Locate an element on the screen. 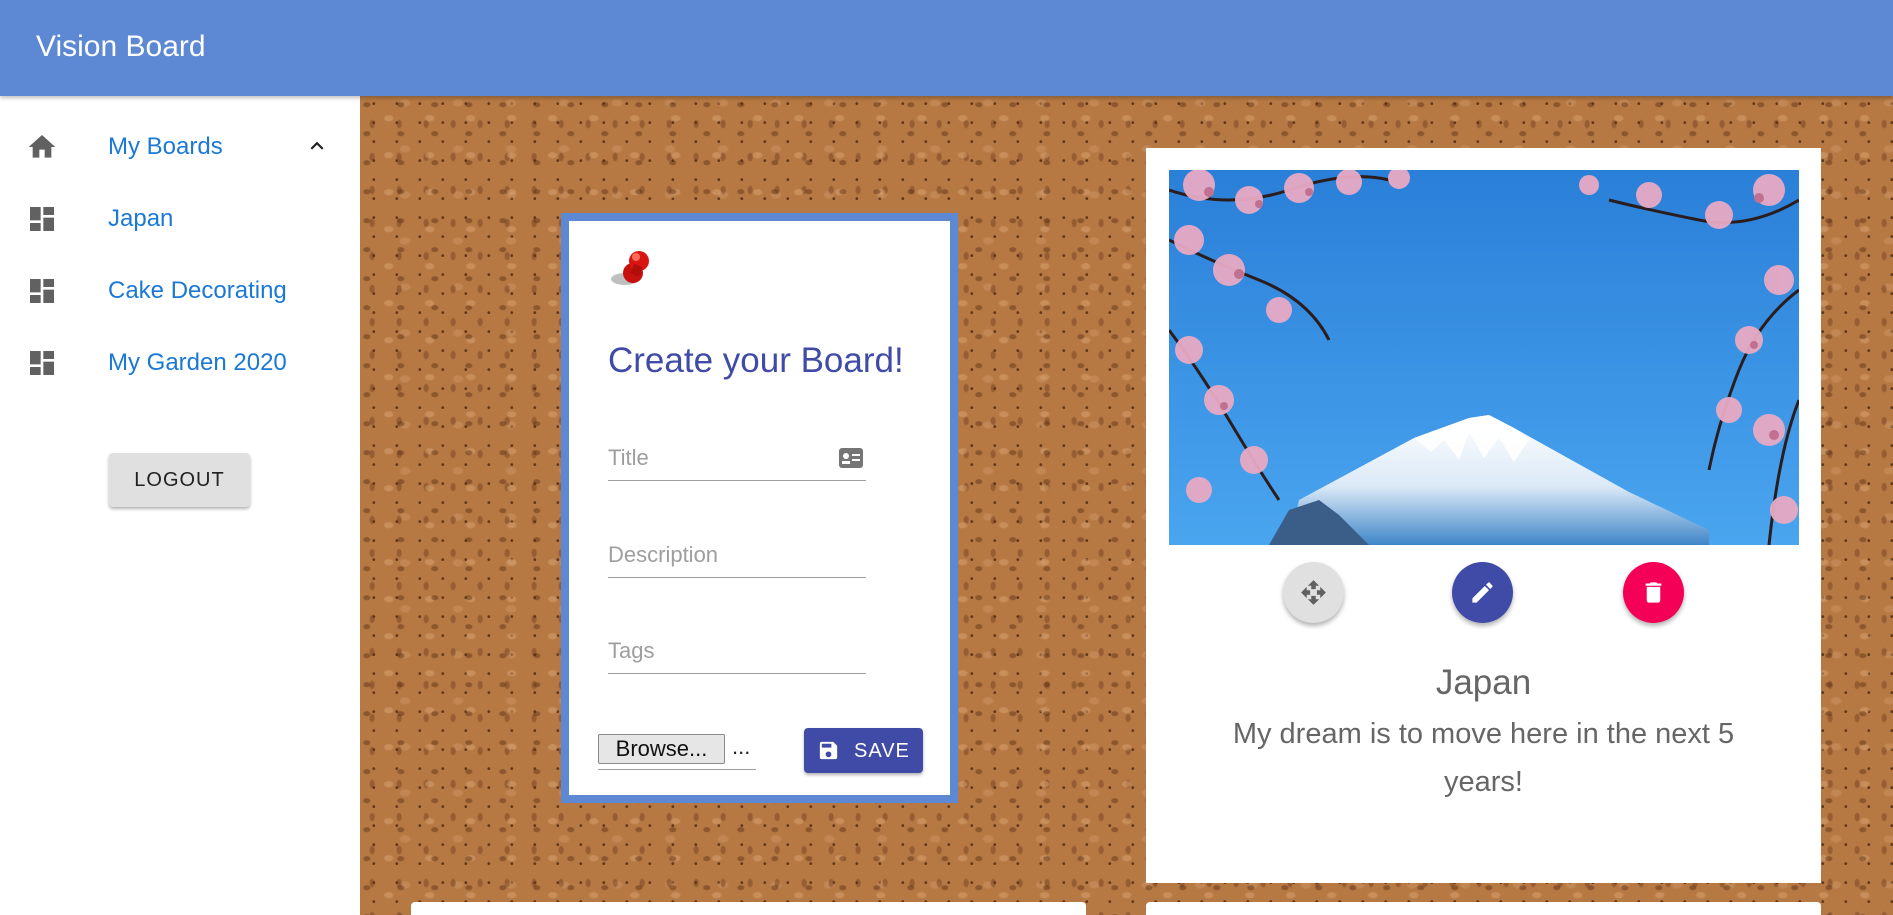 The width and height of the screenshot is (1893, 915). sidebar-item-my-boards: My Boards is located at coordinates (180, 145).